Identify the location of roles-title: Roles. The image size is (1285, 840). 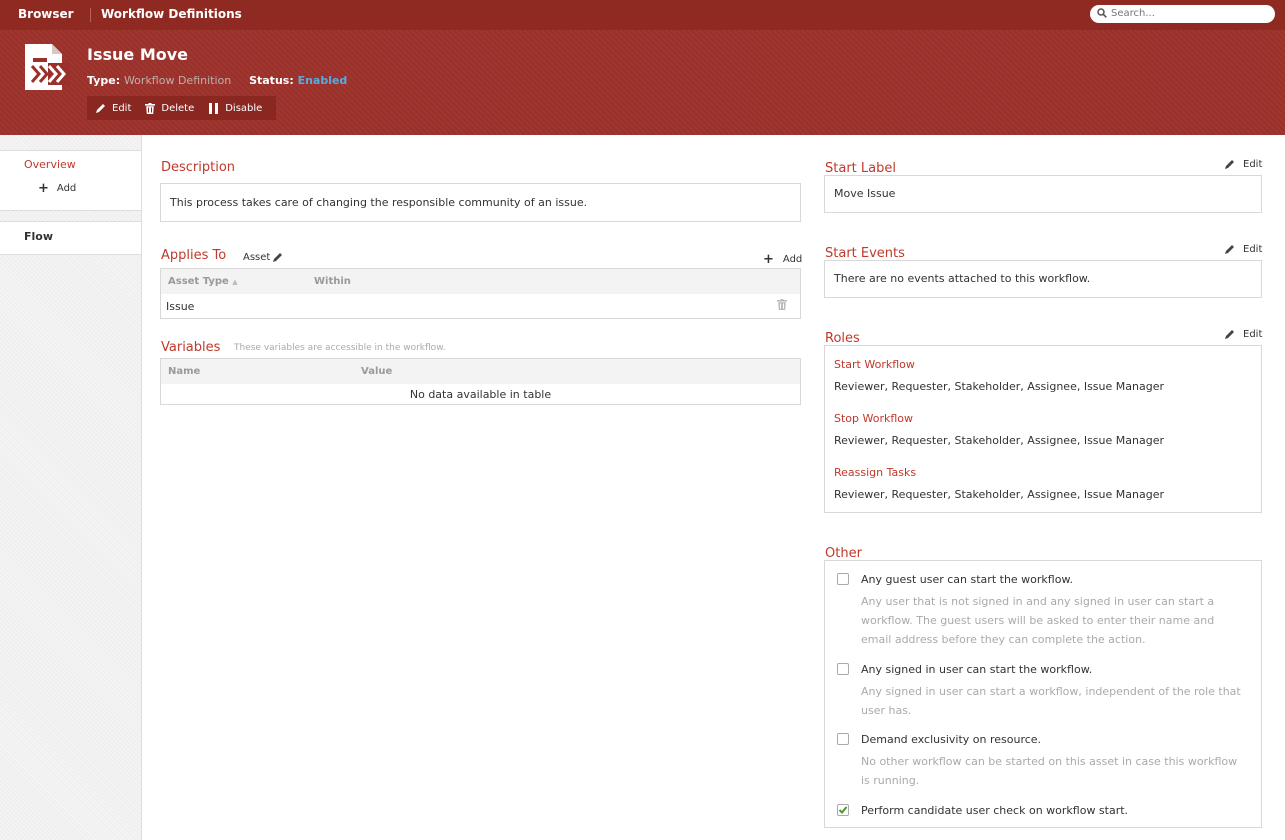
(842, 338).